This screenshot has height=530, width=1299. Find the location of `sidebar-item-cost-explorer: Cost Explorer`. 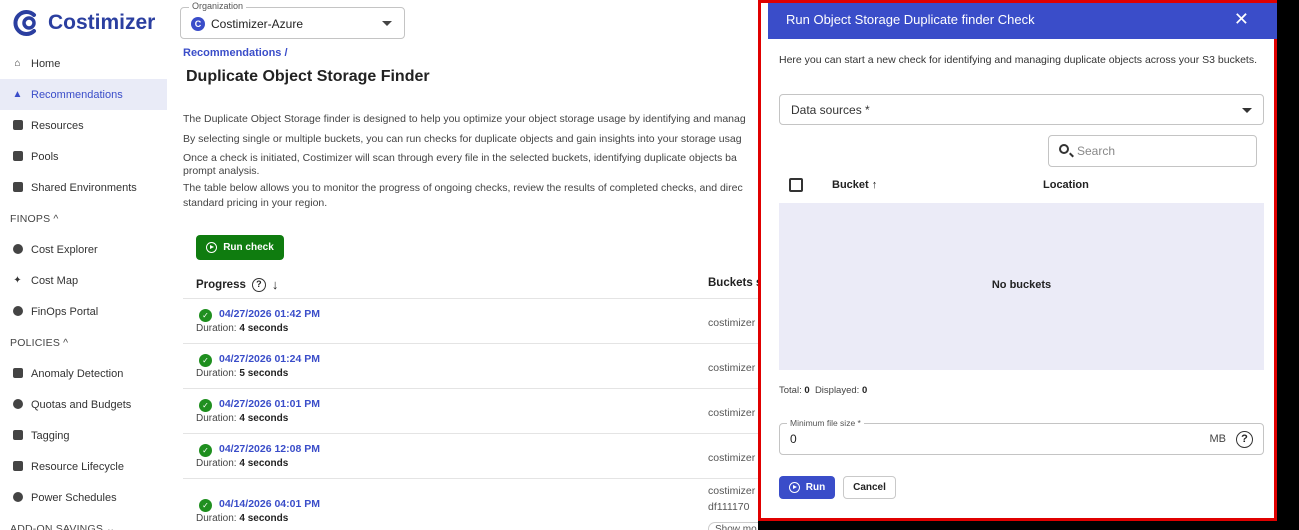

sidebar-item-cost-explorer: Cost Explorer is located at coordinates (83, 249).